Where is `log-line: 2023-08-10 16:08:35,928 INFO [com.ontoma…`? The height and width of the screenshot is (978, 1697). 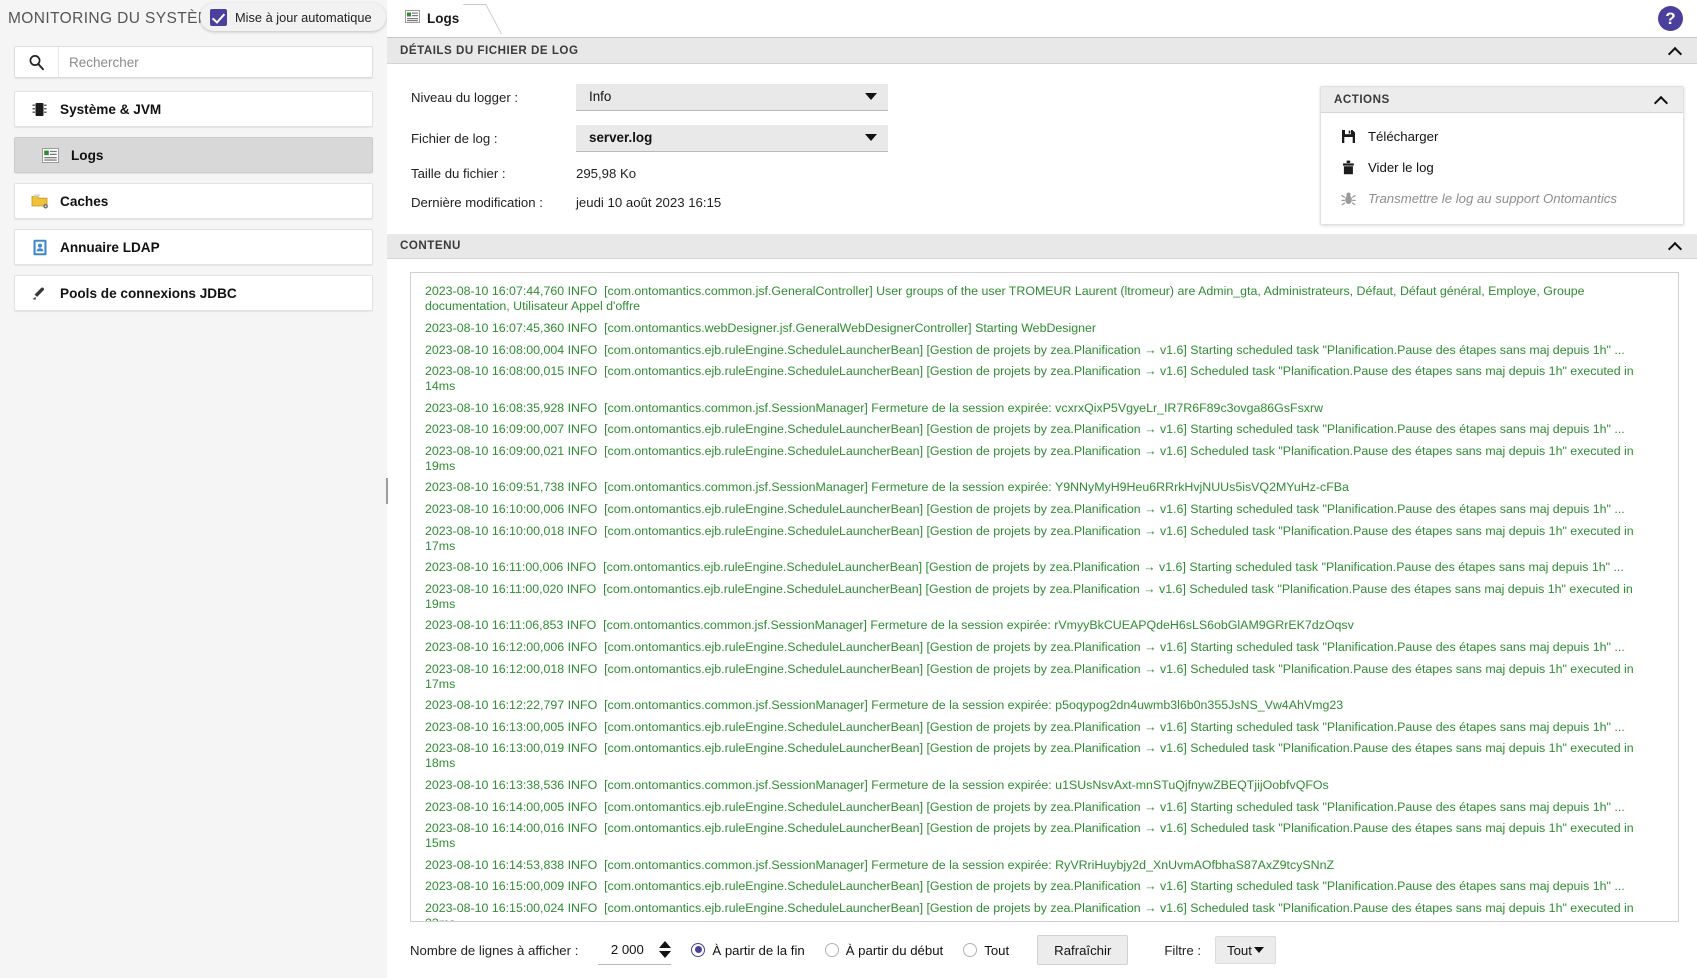
log-line: 2023-08-10 16:08:35,928 INFO [com.ontoma… is located at coordinates (874, 407).